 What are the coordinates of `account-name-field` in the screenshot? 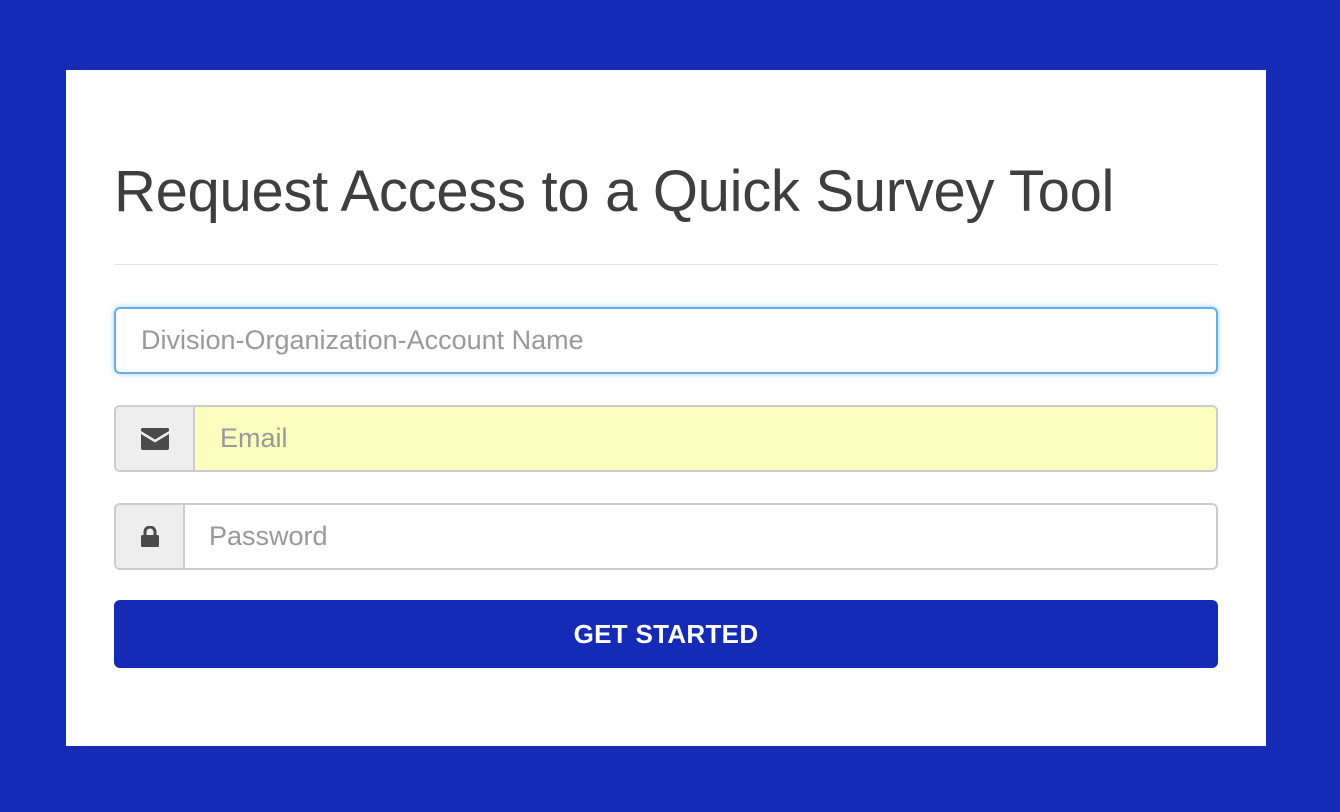 It's located at (666, 340).